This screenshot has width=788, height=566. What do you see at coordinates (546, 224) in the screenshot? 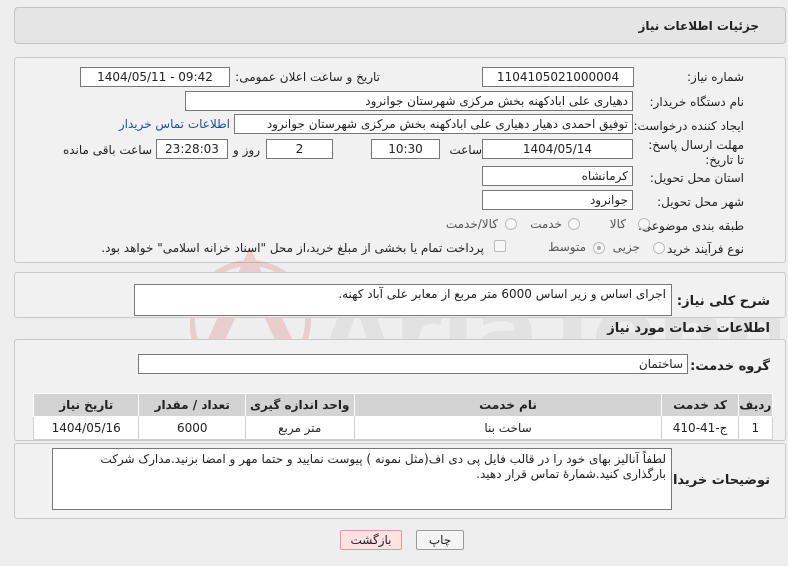
I see `category-option-service: خدمت` at bounding box center [546, 224].